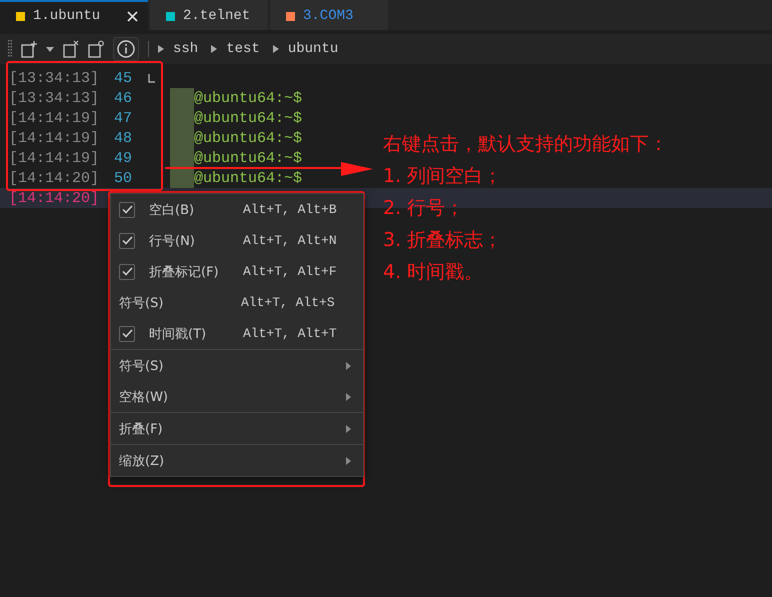  What do you see at coordinates (67, 16) in the screenshot?
I see `tab-label: 1.ubuntu` at bounding box center [67, 16].